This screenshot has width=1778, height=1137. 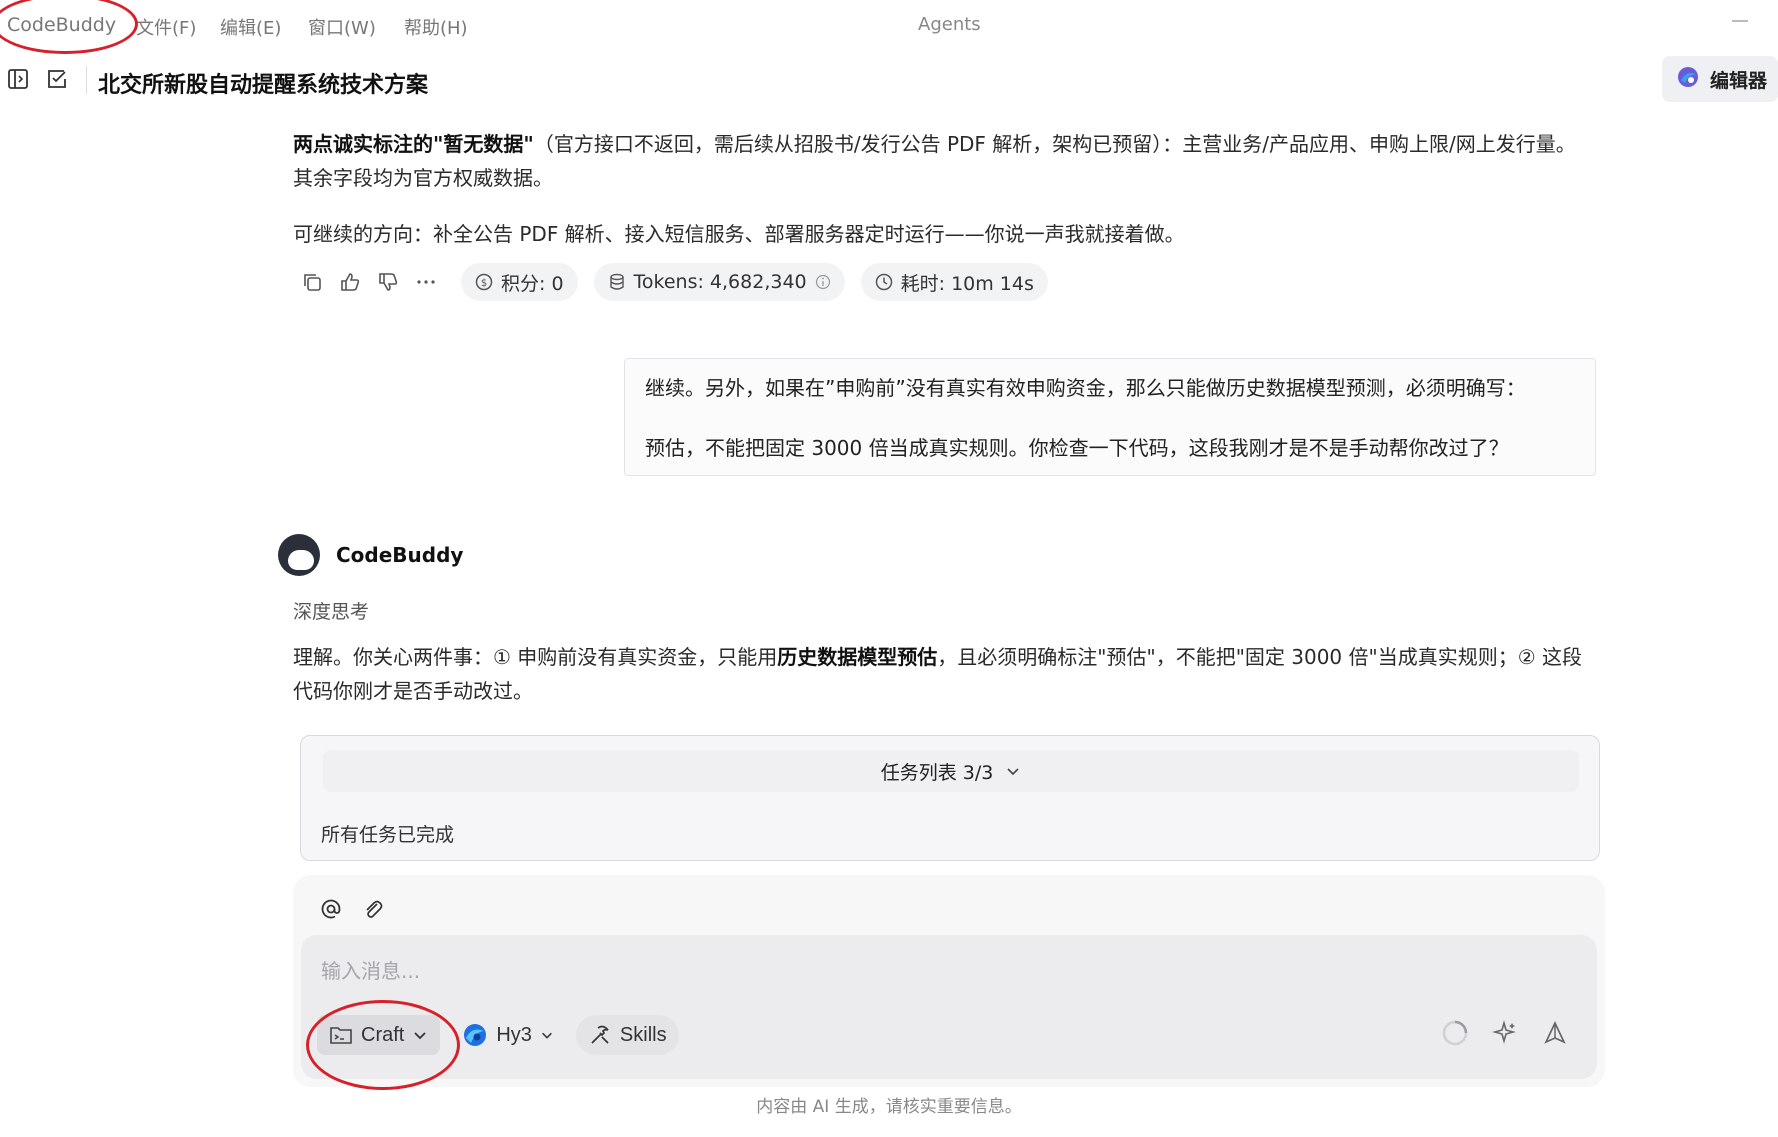 What do you see at coordinates (342, 27) in the screenshot?
I see `menu-window: 窗口(W)` at bounding box center [342, 27].